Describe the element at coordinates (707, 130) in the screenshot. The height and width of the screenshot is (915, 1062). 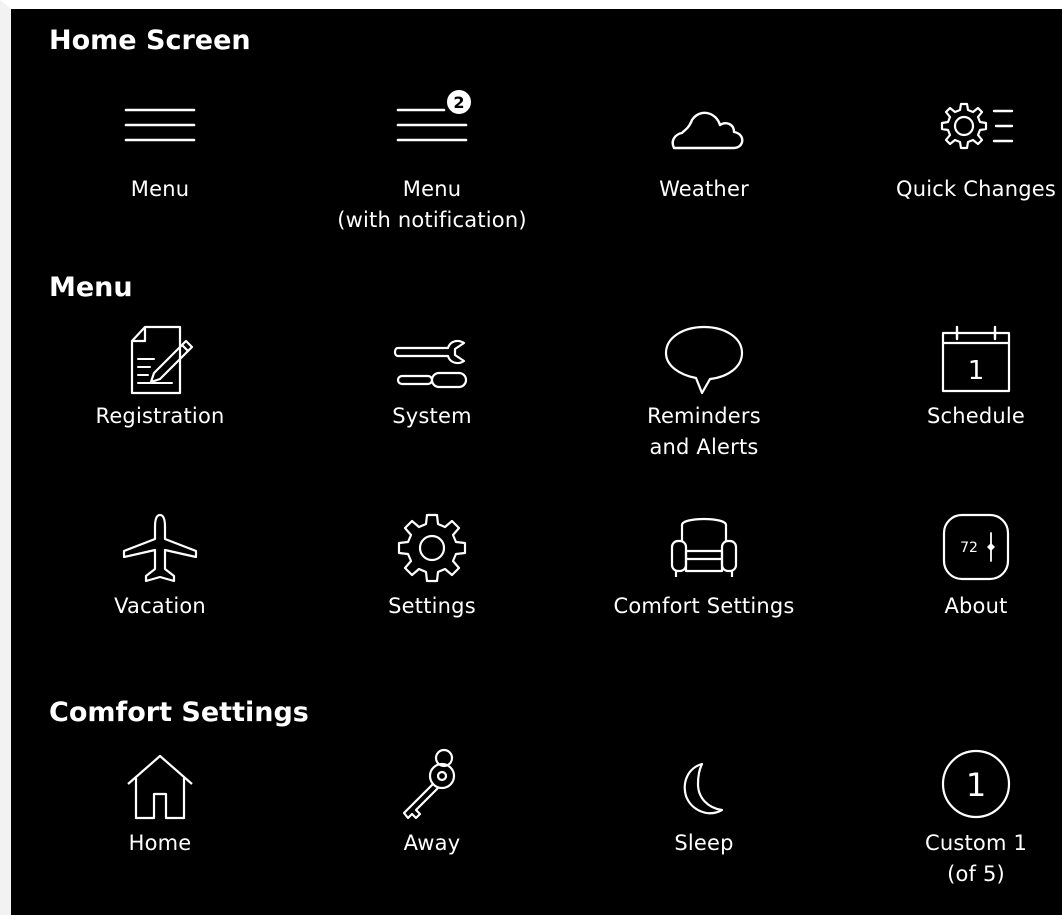
I see `cloud-icon` at that location.